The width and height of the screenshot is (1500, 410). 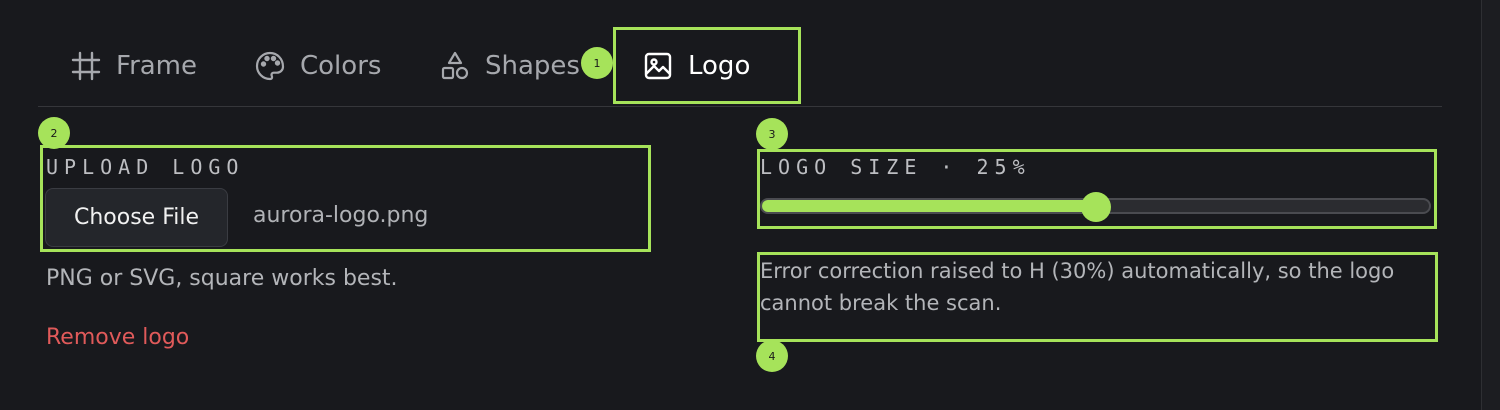 What do you see at coordinates (157, 65) in the screenshot?
I see `tab-label: Frame` at bounding box center [157, 65].